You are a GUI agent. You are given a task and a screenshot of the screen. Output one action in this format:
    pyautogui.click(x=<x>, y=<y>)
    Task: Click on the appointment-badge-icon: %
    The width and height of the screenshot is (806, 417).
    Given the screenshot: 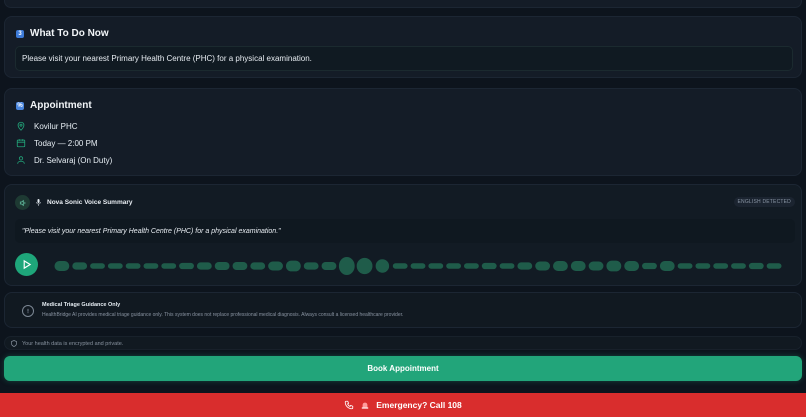 What is the action you would take?
    pyautogui.click(x=20, y=105)
    